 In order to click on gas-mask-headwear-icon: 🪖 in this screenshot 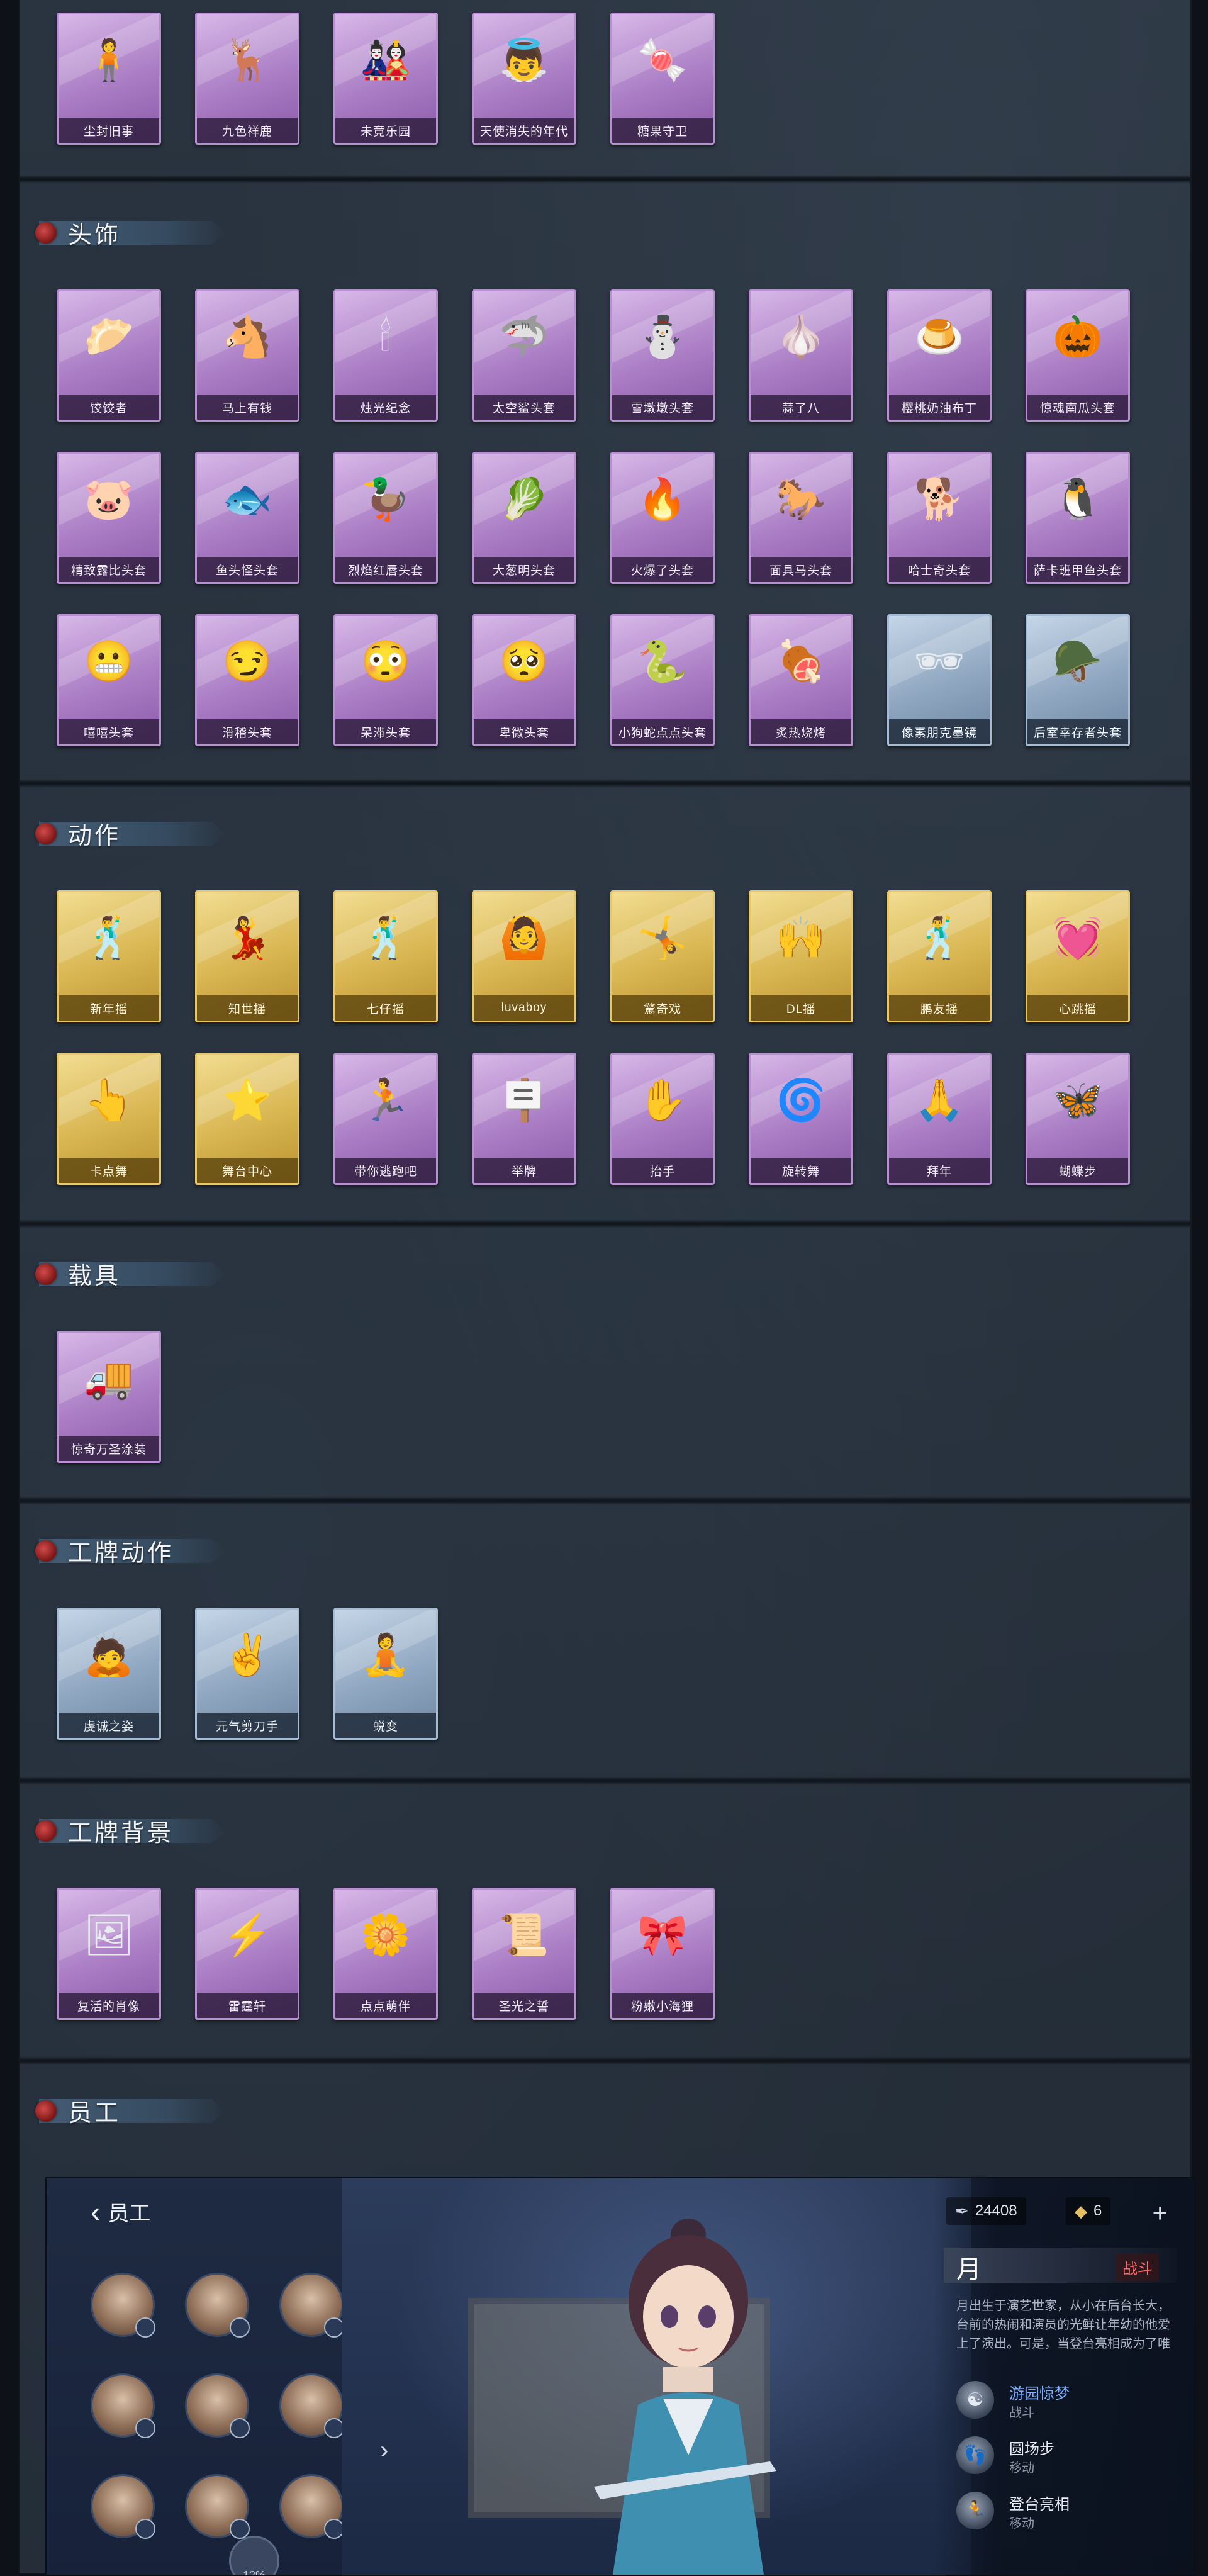, I will do `click(1078, 661)`.